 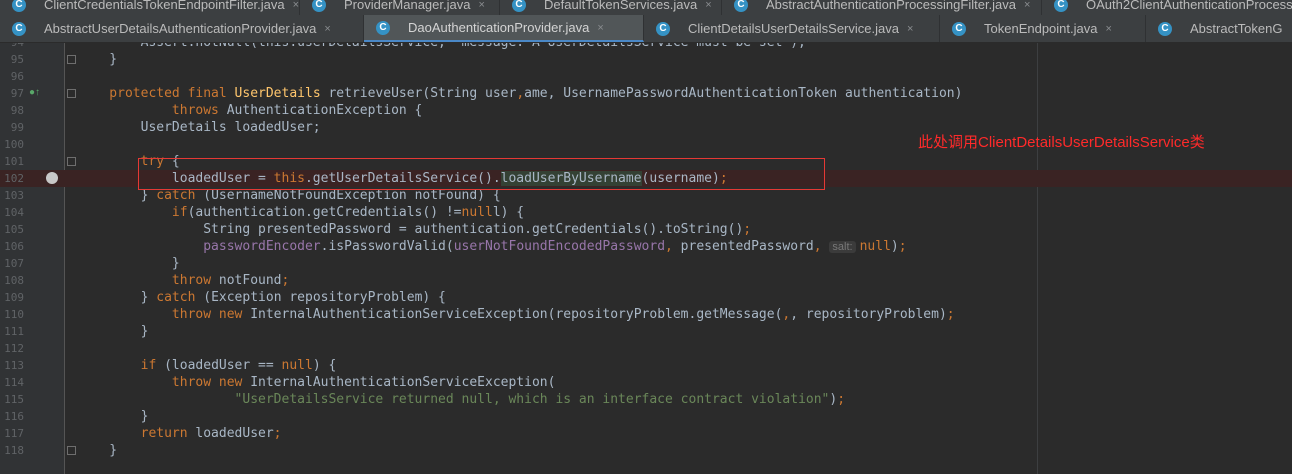 I want to click on tab-oauth2-client-authentication-processing-filter: C OAuth2ClientAuthenticationProcess, so click(x=1167, y=7).